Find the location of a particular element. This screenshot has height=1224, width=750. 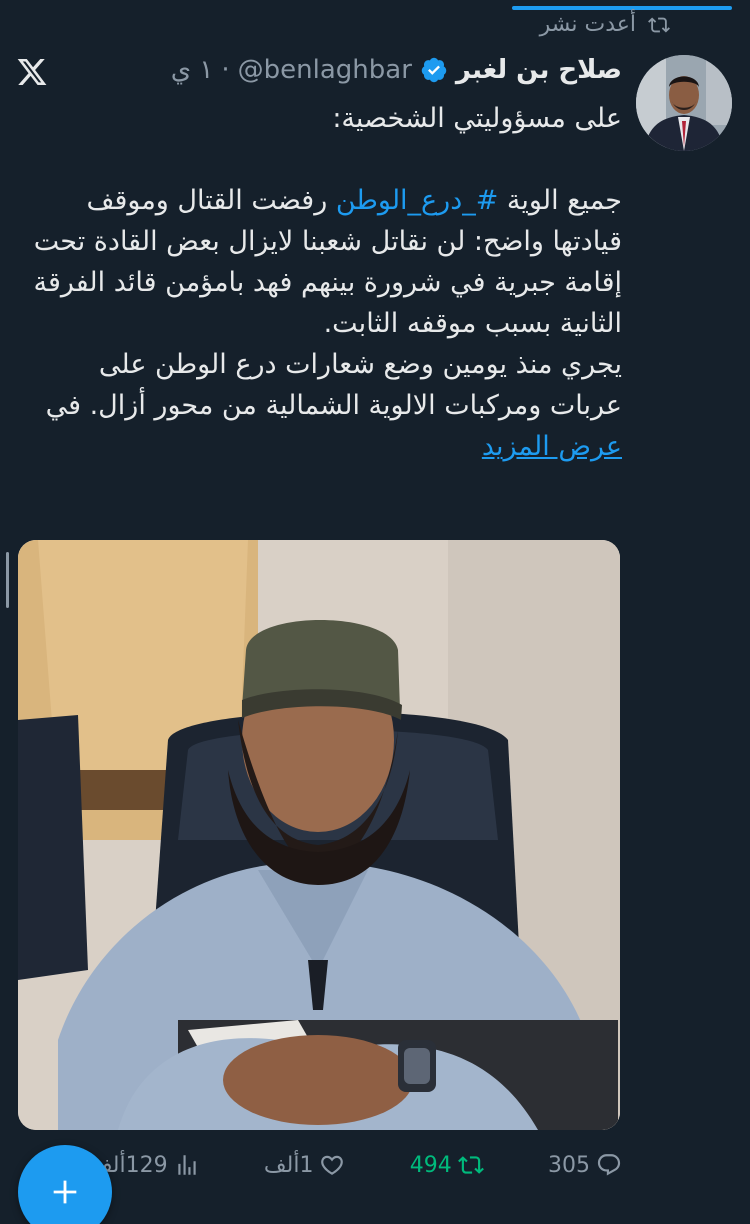

retweet-label: أعدت نشر is located at coordinates (587, 24).